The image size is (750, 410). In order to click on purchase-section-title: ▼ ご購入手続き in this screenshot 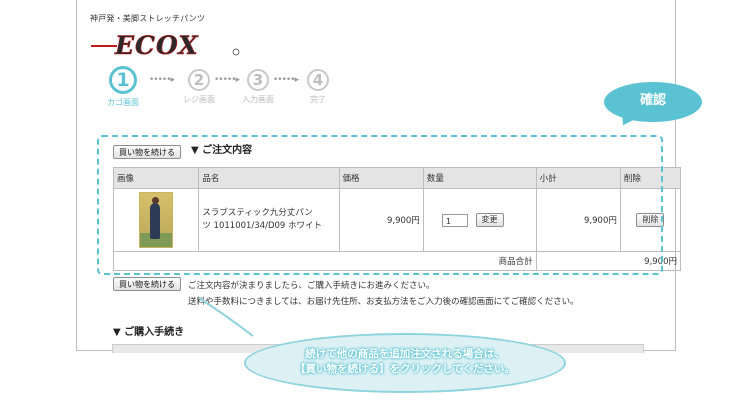, I will do `click(149, 332)`.